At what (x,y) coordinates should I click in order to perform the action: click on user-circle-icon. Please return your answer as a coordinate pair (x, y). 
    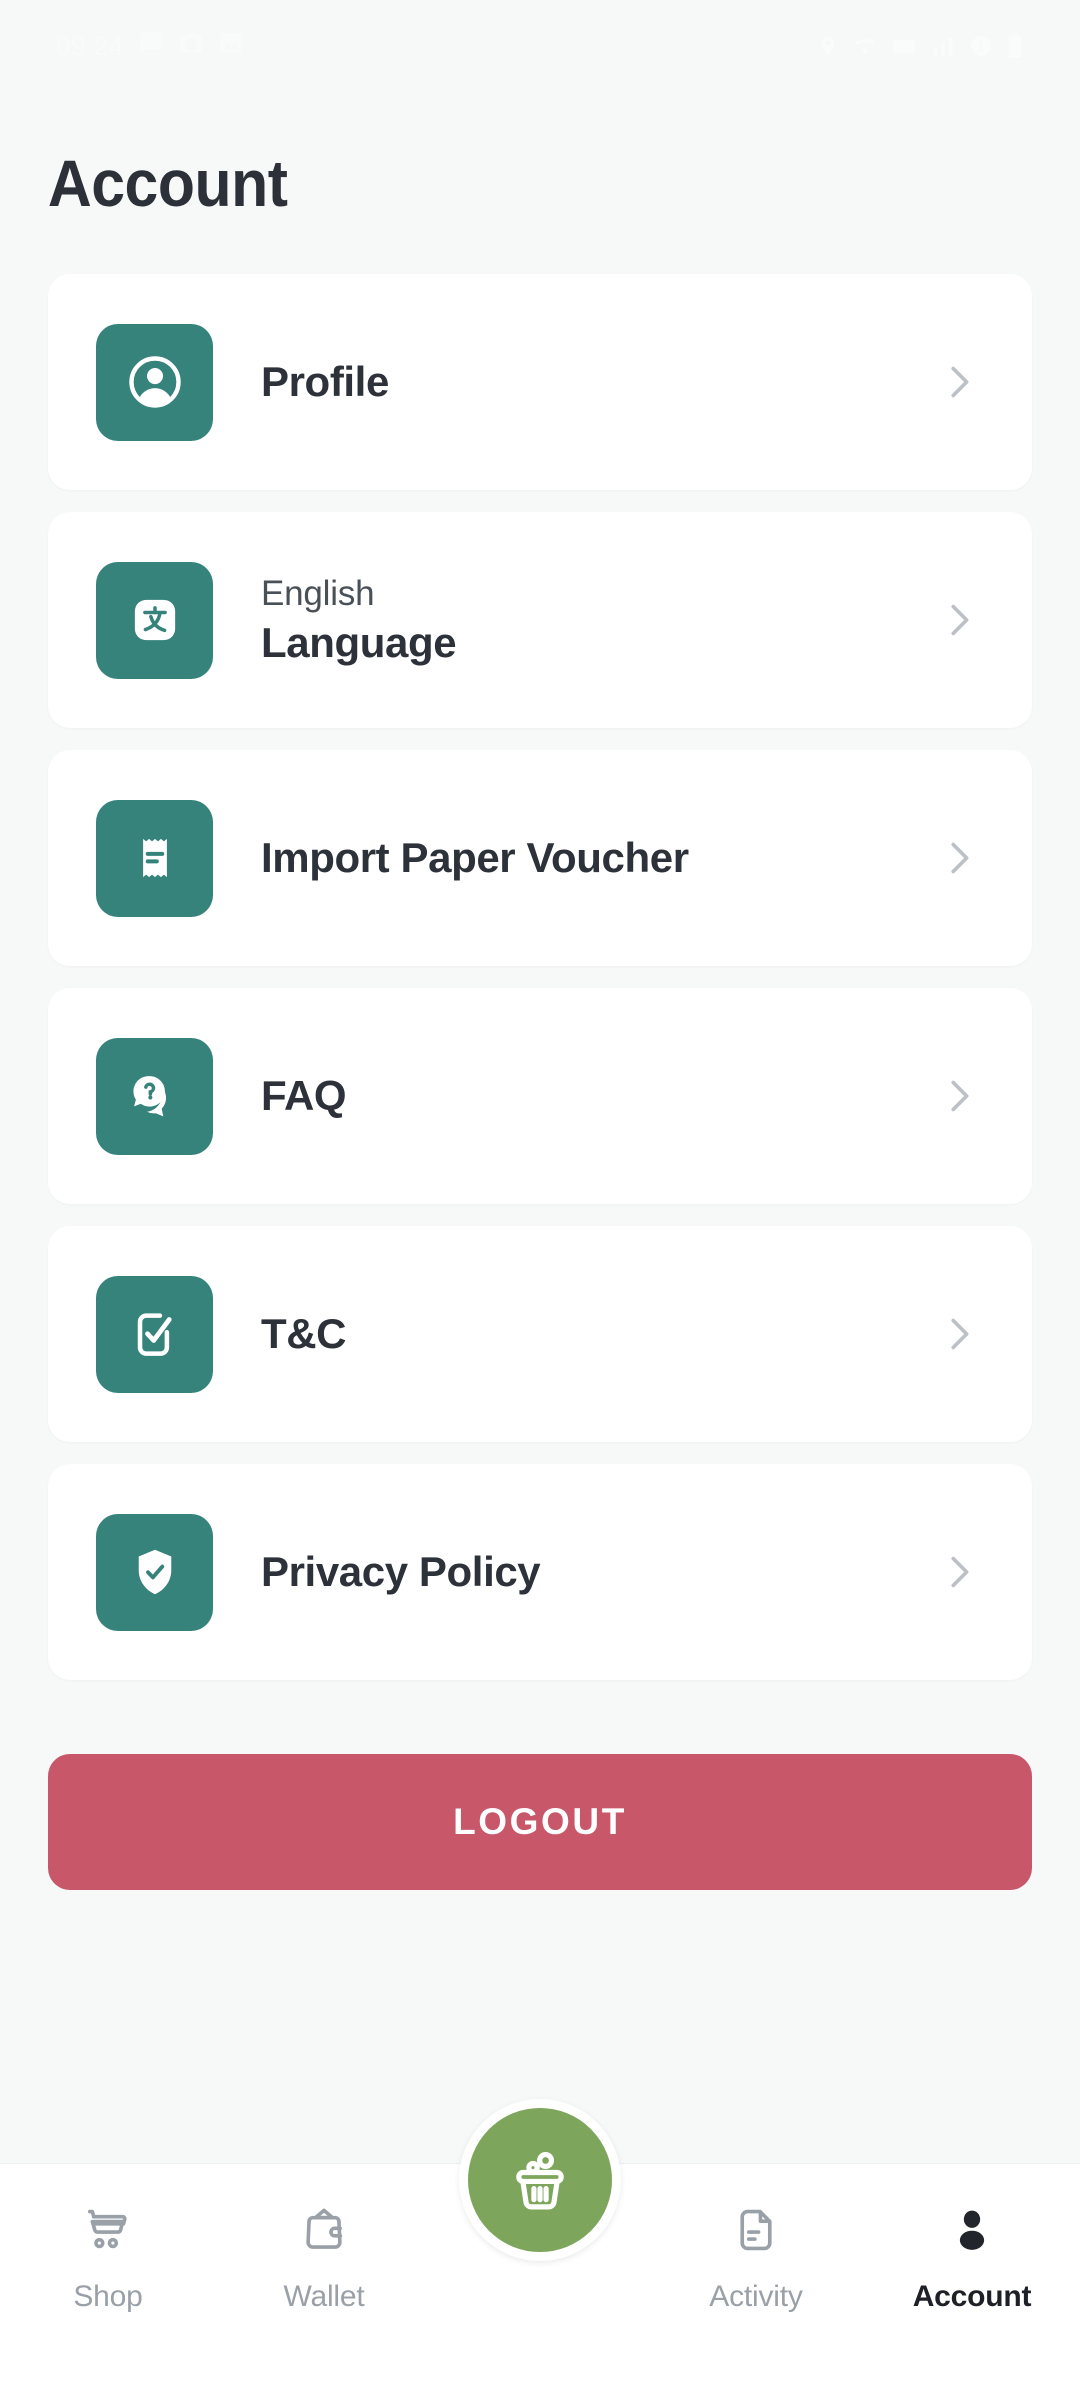
    Looking at the image, I should click on (154, 382).